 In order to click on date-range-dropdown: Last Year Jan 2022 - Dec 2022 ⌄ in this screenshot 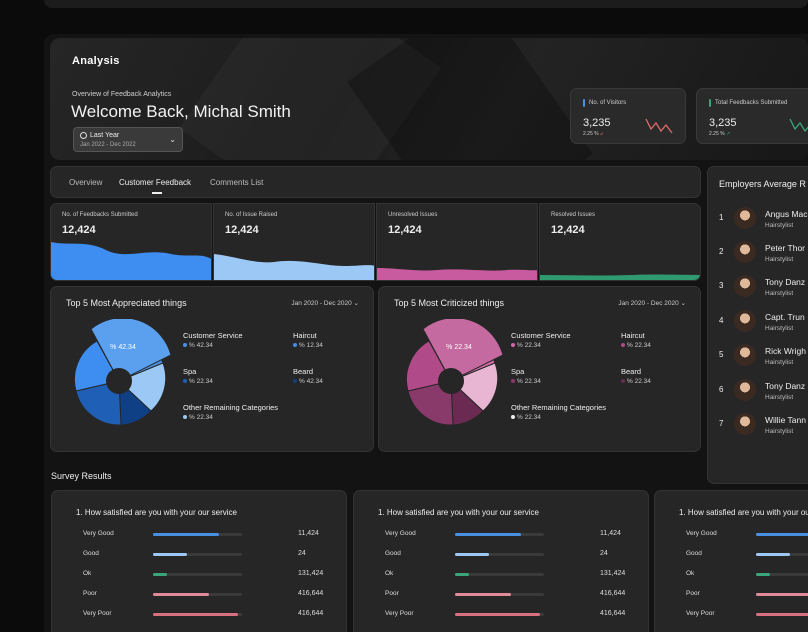, I will do `click(128, 139)`.